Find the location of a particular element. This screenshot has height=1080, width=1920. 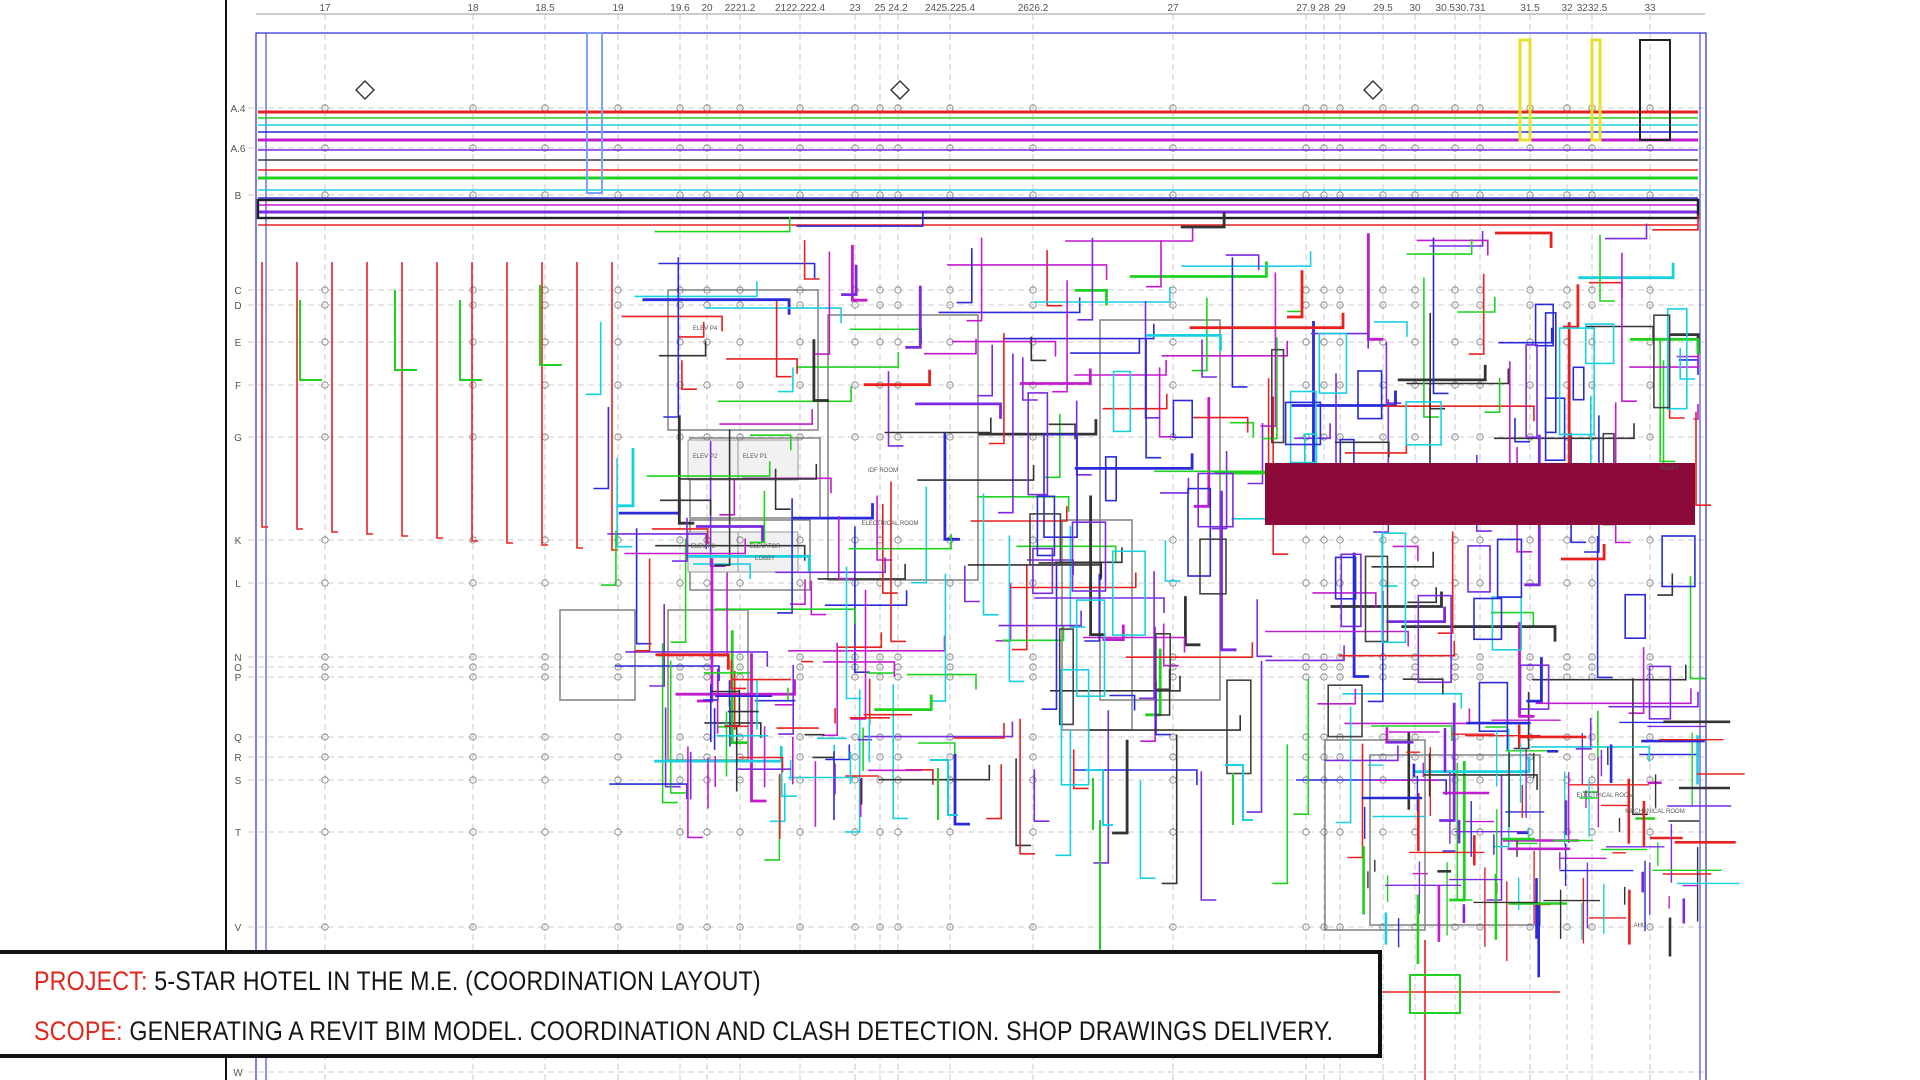

row-grid-label: T is located at coordinates (238, 833).